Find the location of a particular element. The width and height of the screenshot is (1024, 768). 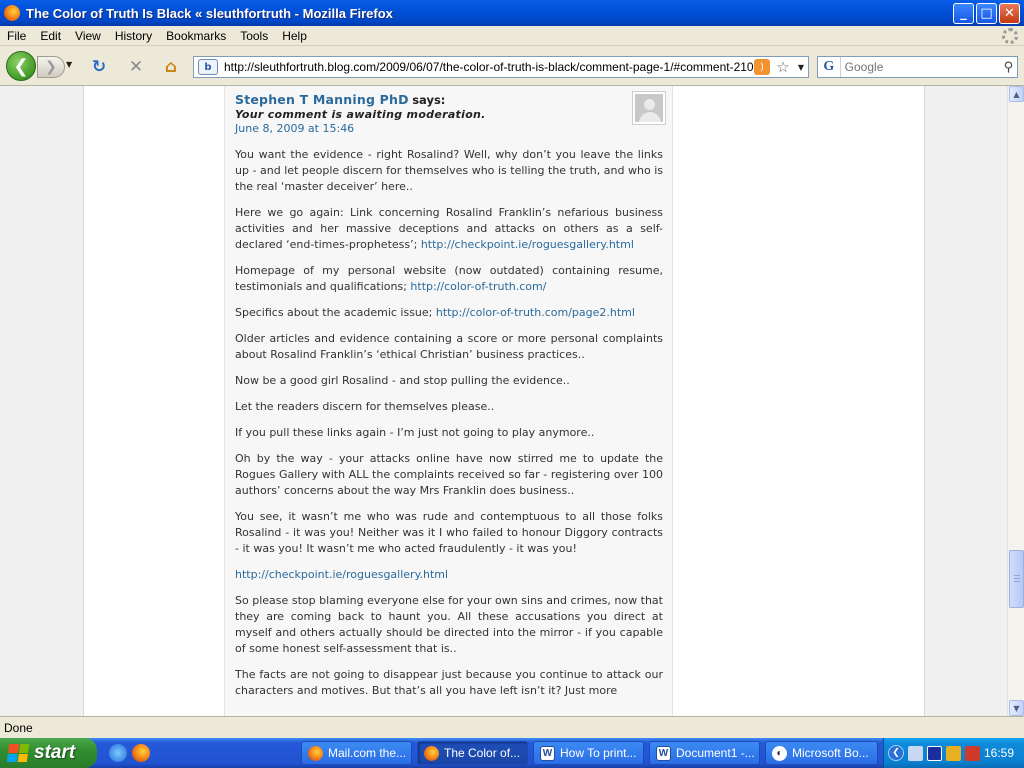

forward-button: ❯ is located at coordinates (51, 67).